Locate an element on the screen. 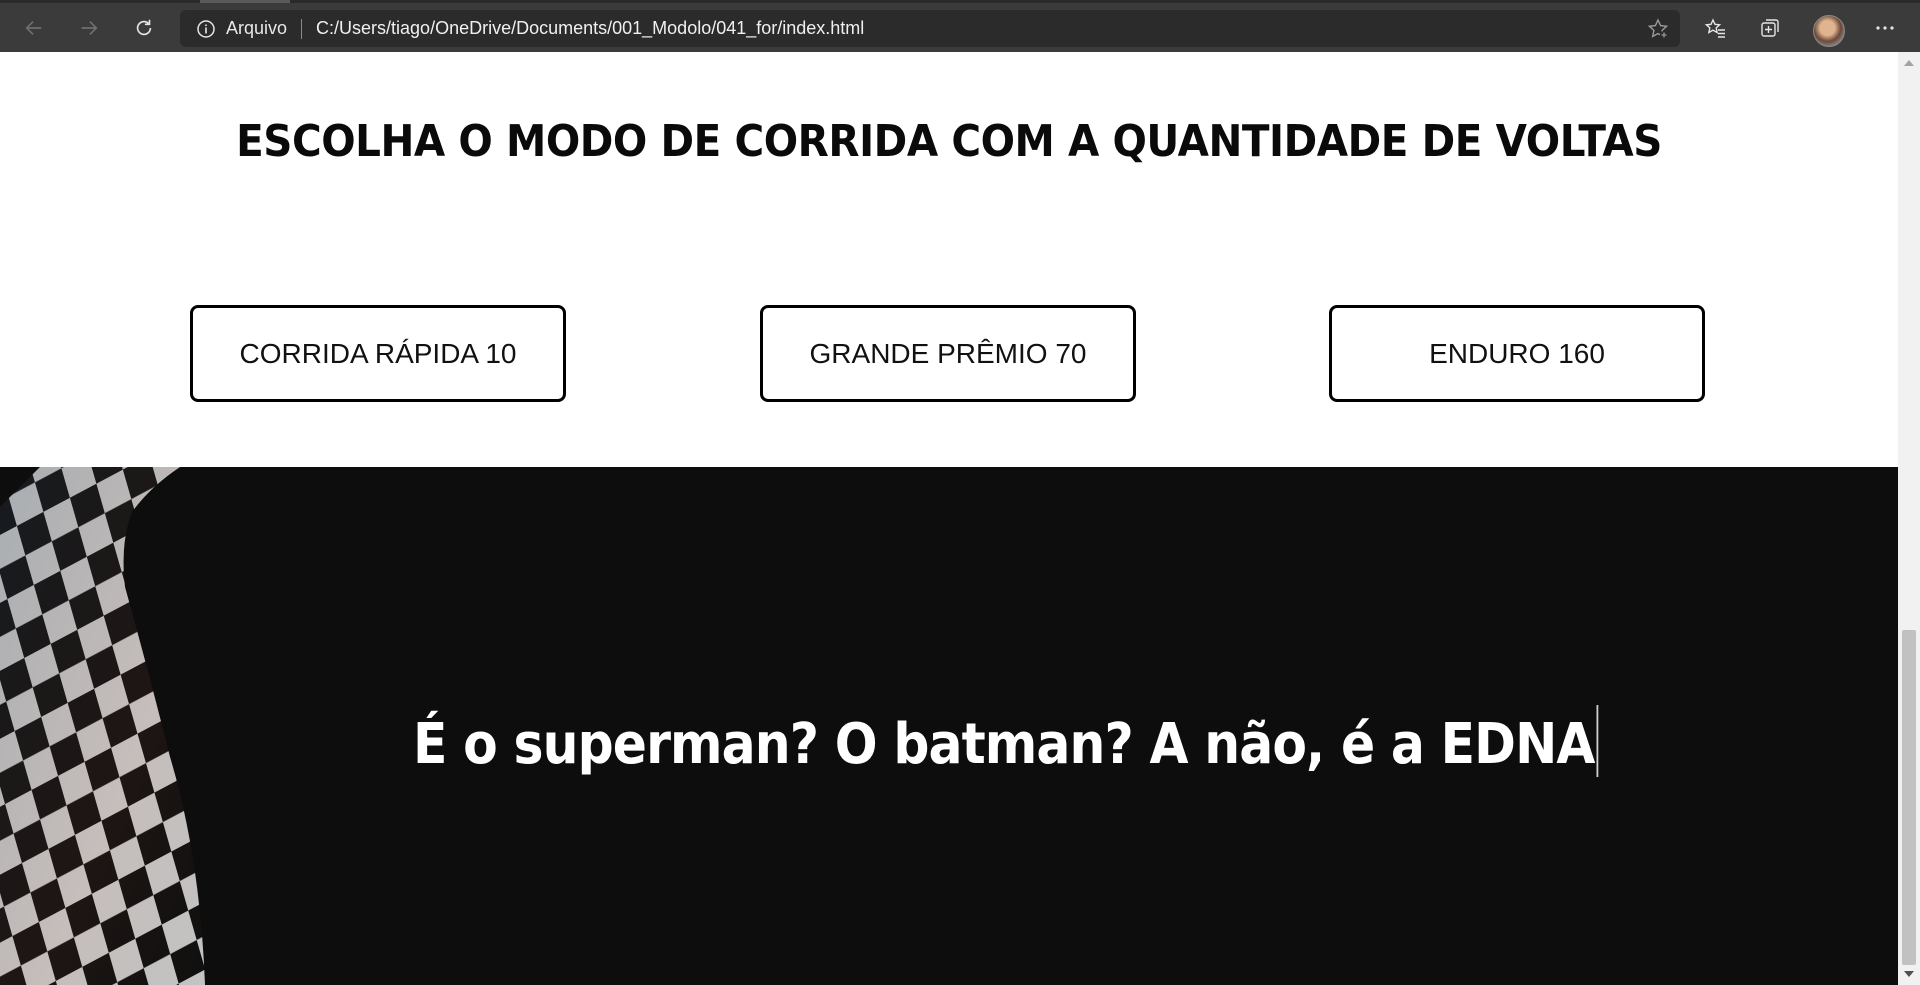 The height and width of the screenshot is (985, 1920). more-icon is located at coordinates (1885, 28).